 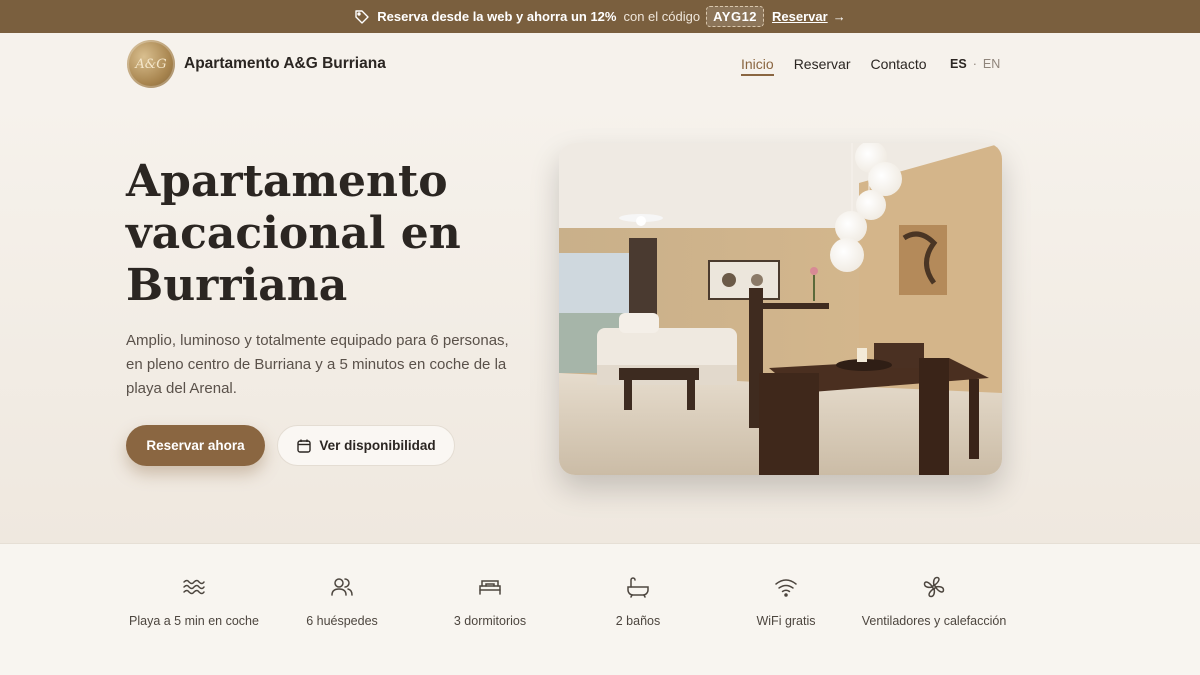 I want to click on logo: A&G, so click(x=151, y=64).